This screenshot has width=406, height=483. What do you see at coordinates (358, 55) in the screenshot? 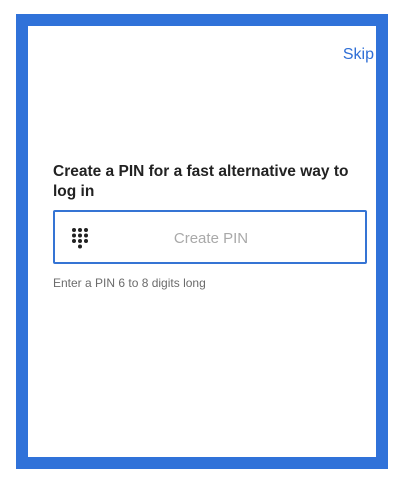
I see `skip-button: Skip` at bounding box center [358, 55].